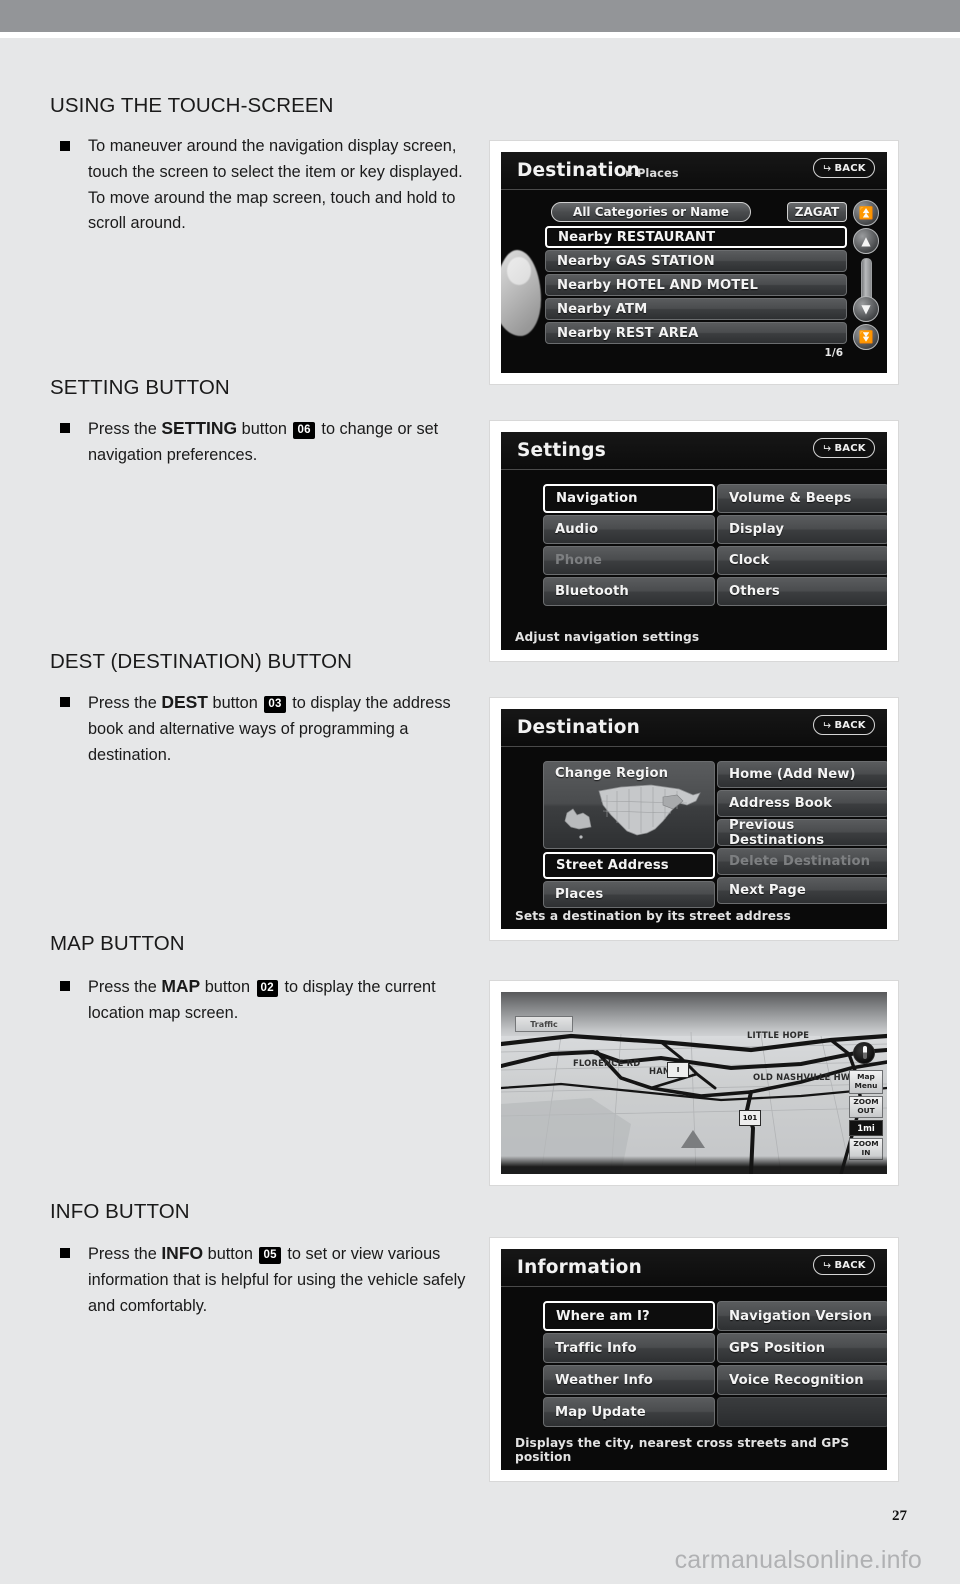 Image resolution: width=960 pixels, height=1584 pixels. Describe the element at coordinates (629, 894) in the screenshot. I see `destination-item-places: Places` at that location.